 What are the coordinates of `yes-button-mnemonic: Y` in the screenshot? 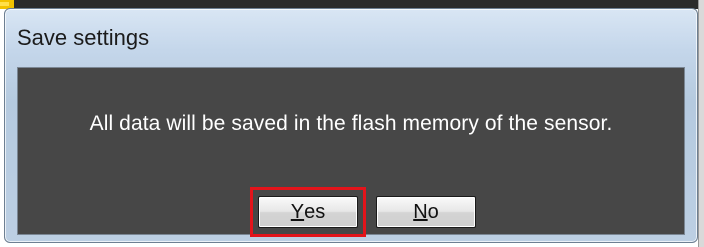 It's located at (297, 211).